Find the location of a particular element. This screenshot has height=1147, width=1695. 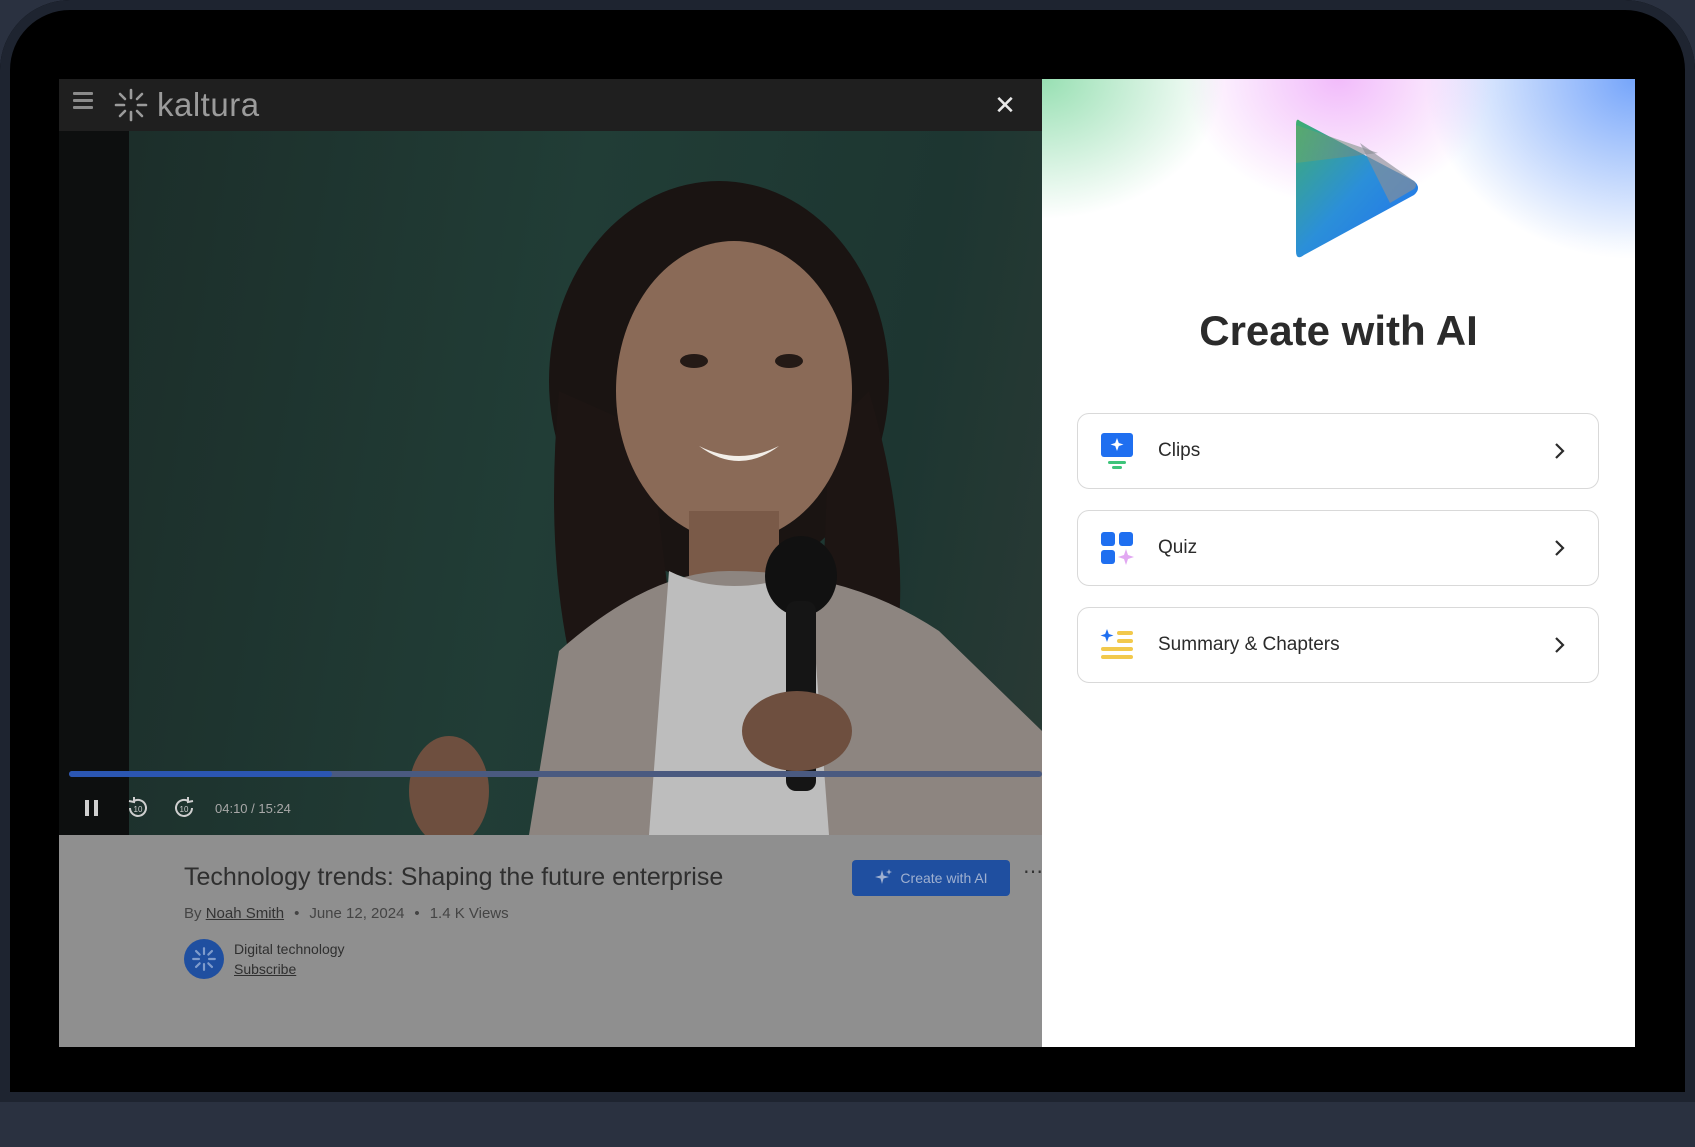

forward-10-button: 10 is located at coordinates (184, 808).